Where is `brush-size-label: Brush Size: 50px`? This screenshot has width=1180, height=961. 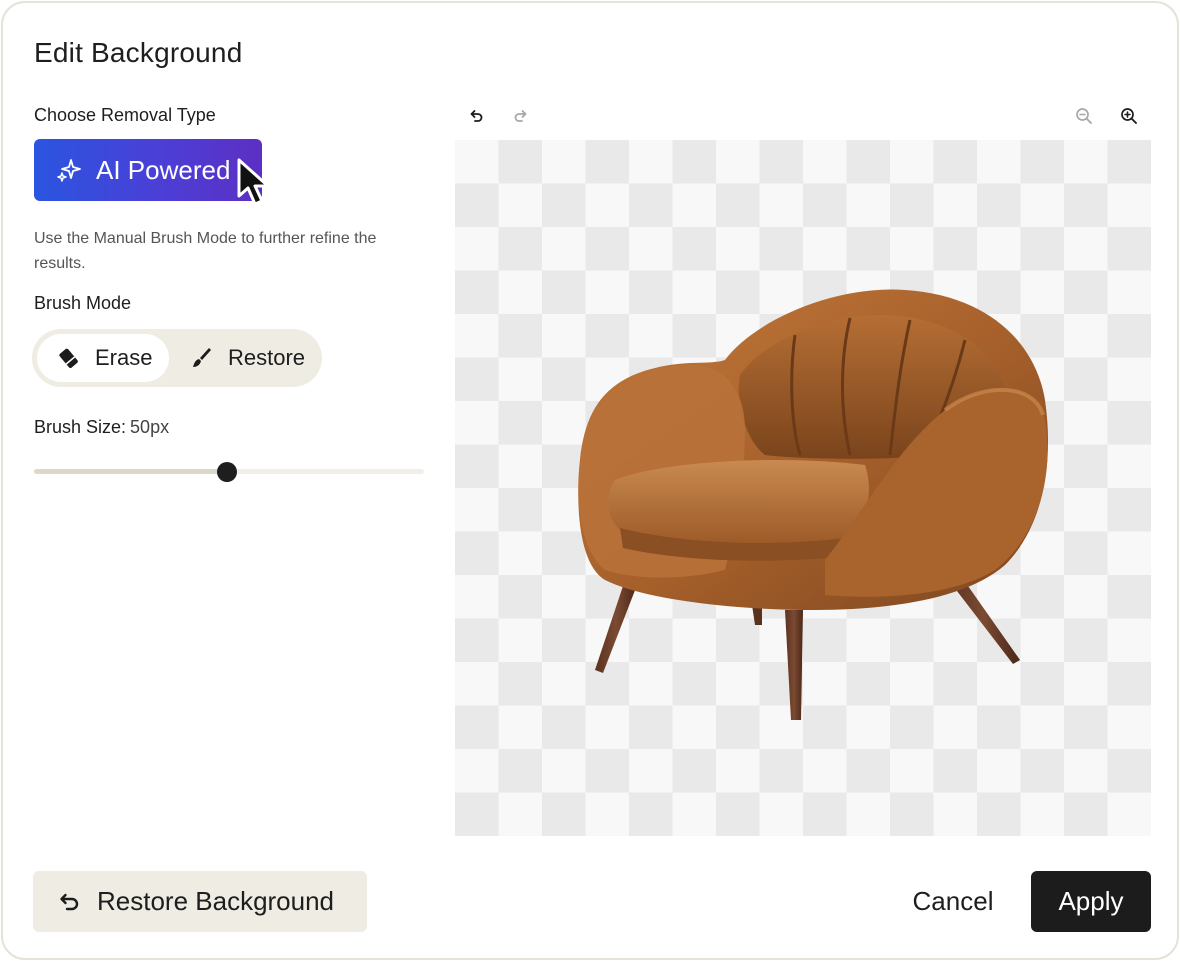
brush-size-label: Brush Size: 50px is located at coordinates (101, 427).